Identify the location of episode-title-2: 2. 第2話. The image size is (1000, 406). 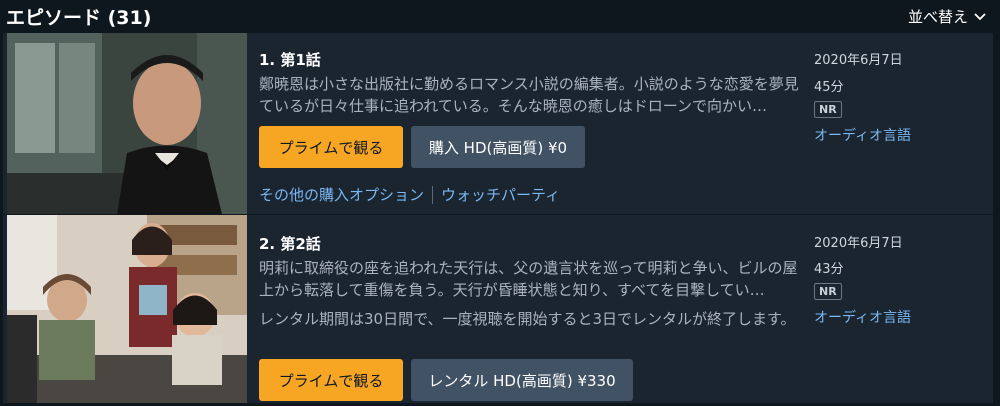
(290, 243).